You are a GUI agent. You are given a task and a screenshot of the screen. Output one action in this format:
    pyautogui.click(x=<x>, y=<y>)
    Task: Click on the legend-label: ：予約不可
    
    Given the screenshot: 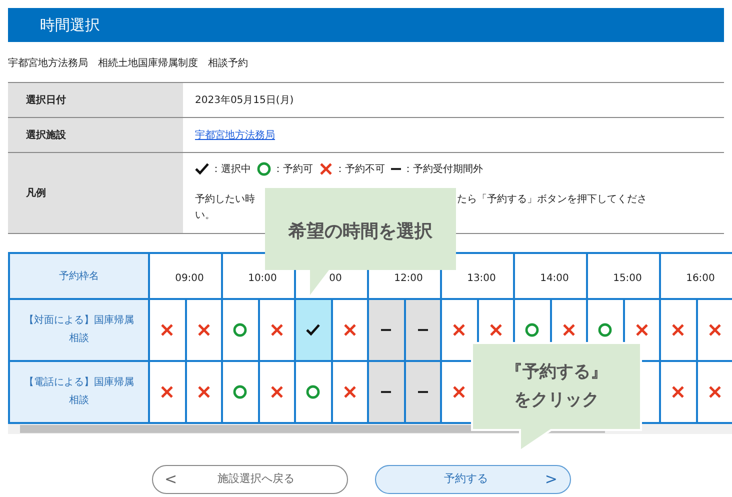 What is the action you would take?
    pyautogui.click(x=360, y=169)
    